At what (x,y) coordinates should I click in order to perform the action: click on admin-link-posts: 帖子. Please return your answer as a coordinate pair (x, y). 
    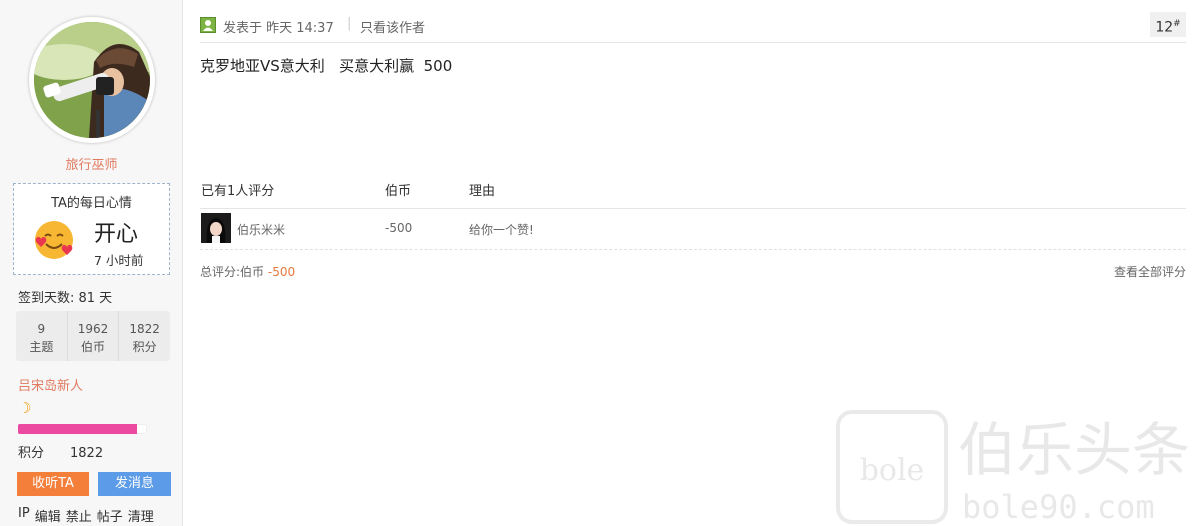
    Looking at the image, I should click on (110, 515).